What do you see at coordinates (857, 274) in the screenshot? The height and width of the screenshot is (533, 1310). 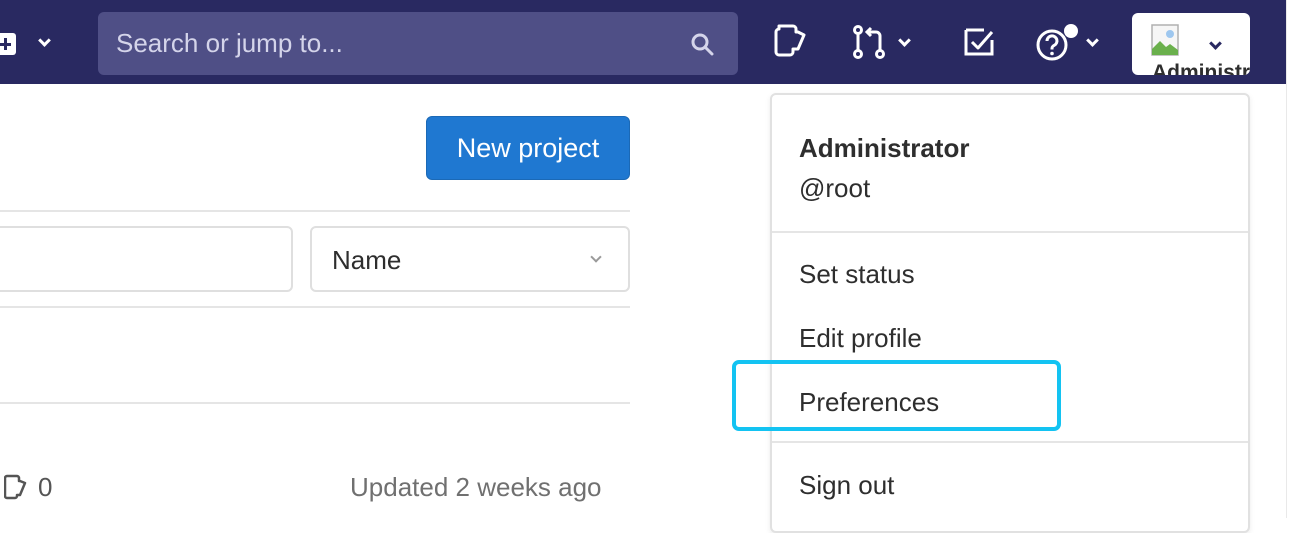 I see `set-status-item: Set status` at bounding box center [857, 274].